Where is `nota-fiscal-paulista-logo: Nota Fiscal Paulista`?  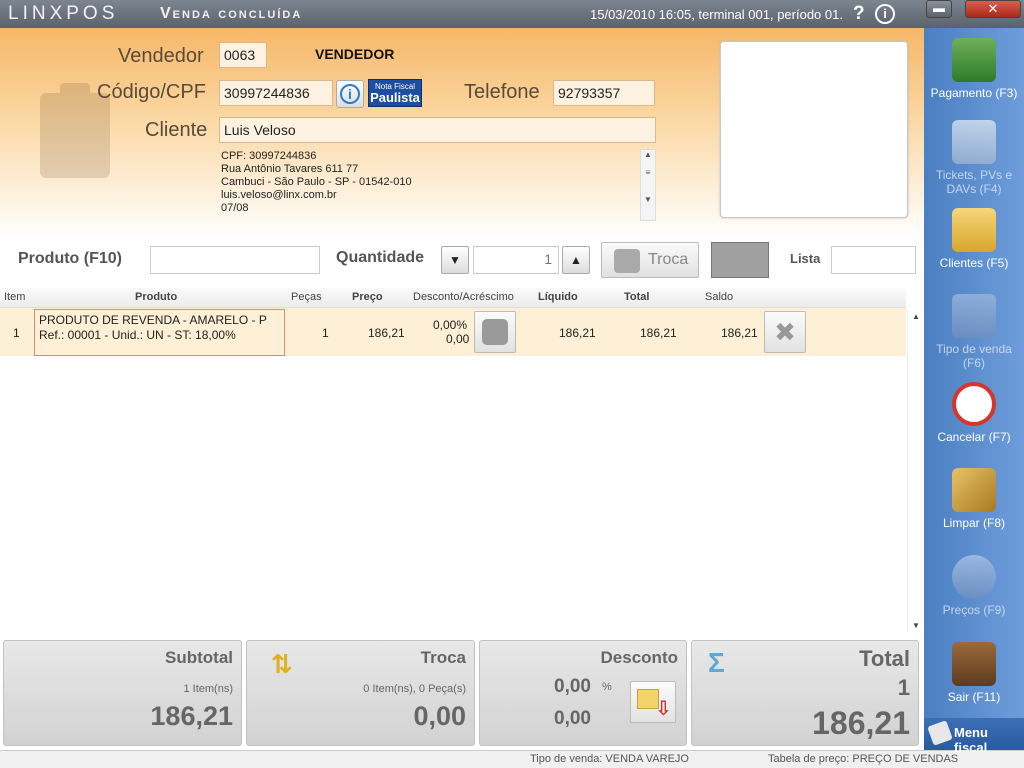
nota-fiscal-paulista-logo: Nota Fiscal Paulista is located at coordinates (395, 93).